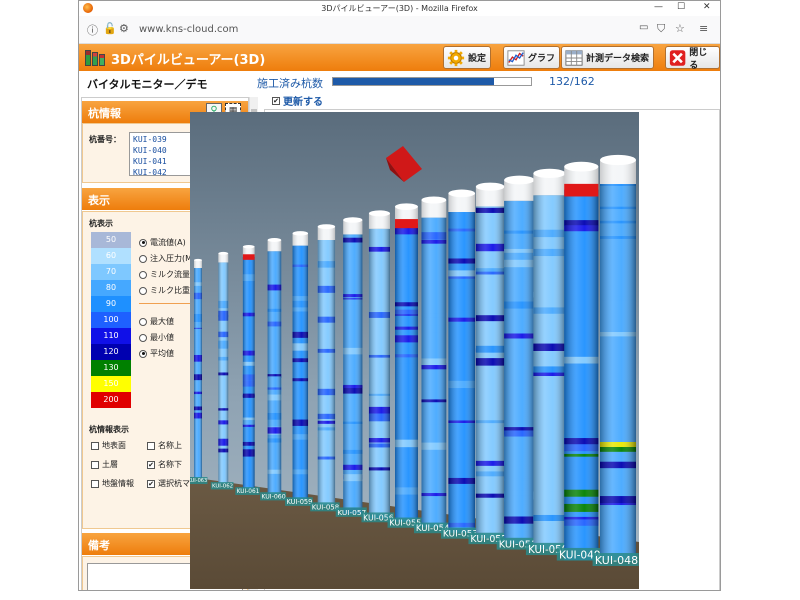 This screenshot has height=600, width=800. What do you see at coordinates (111, 240) in the screenshot?
I see `legend-swatch: 50` at bounding box center [111, 240].